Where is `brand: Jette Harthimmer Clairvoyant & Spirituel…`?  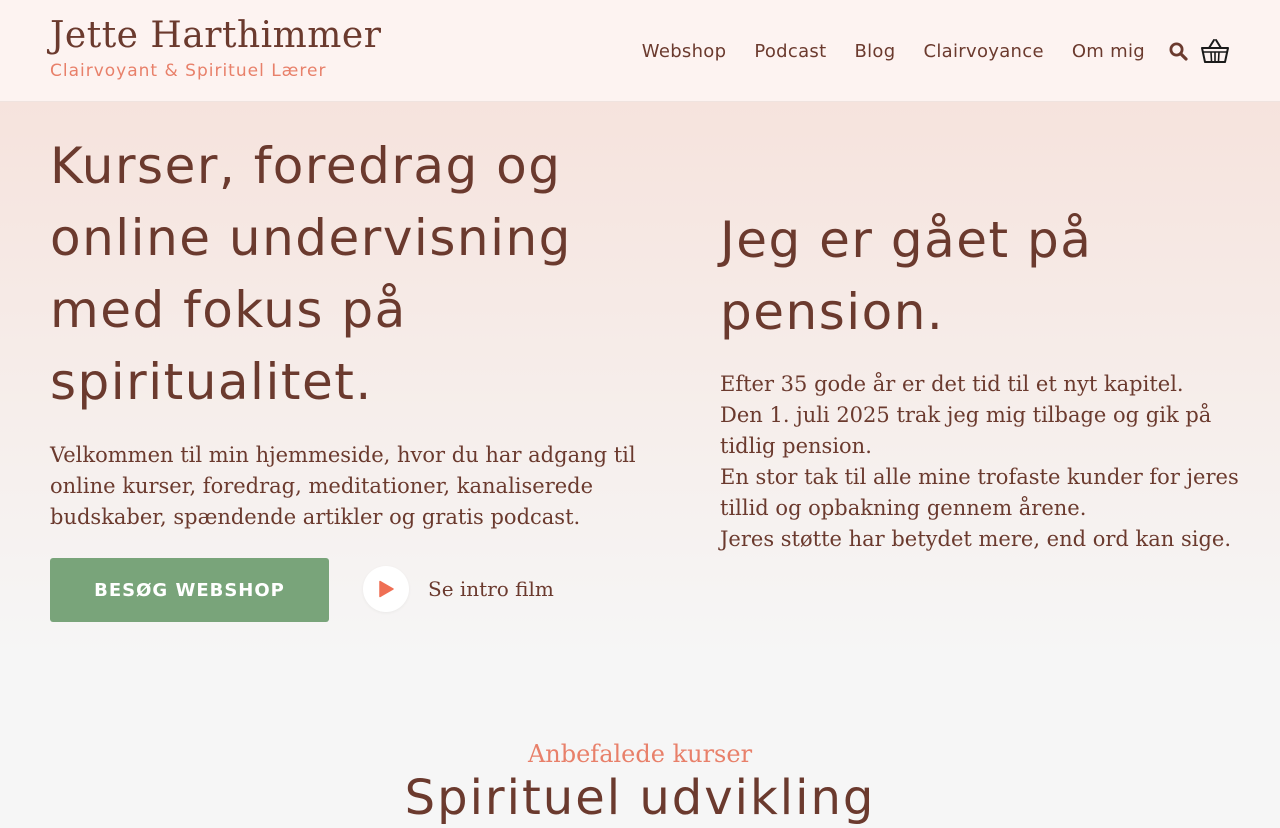 brand: Jette Harthimmer Clairvoyant & Spirituel… is located at coordinates (215, 48).